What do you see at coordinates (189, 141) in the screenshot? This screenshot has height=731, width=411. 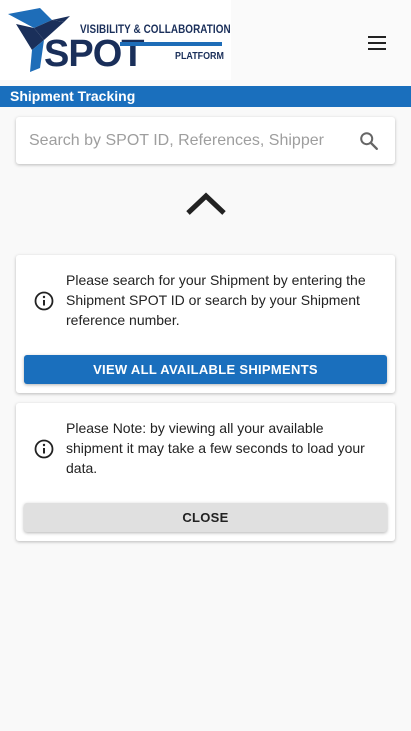 I see `search-input` at bounding box center [189, 141].